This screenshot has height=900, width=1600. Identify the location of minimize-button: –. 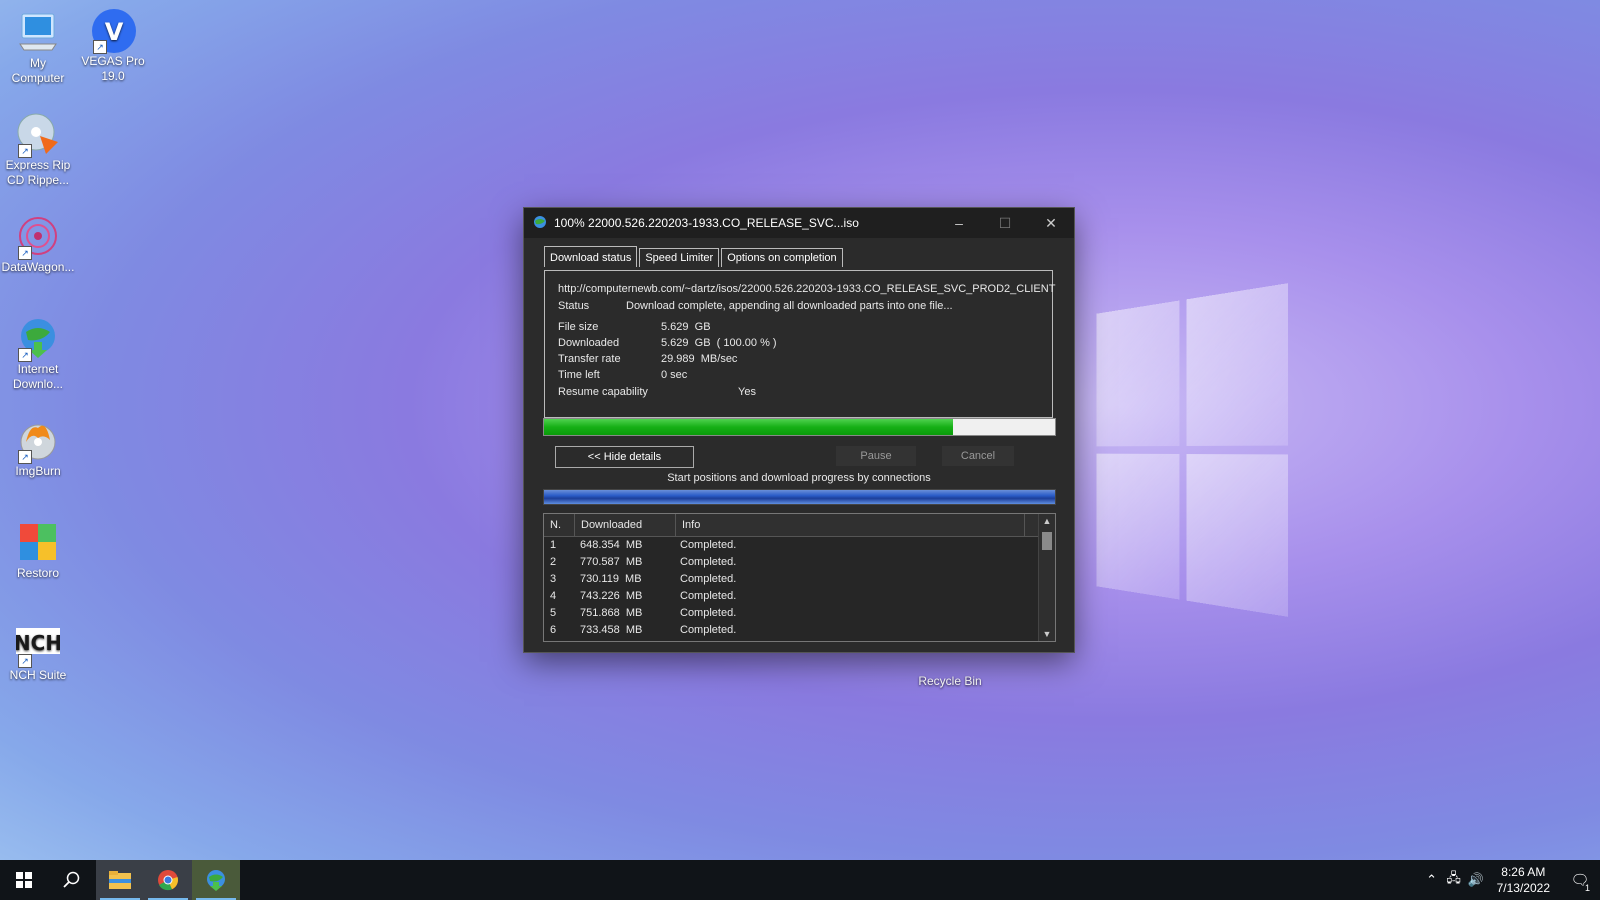
(959, 223).